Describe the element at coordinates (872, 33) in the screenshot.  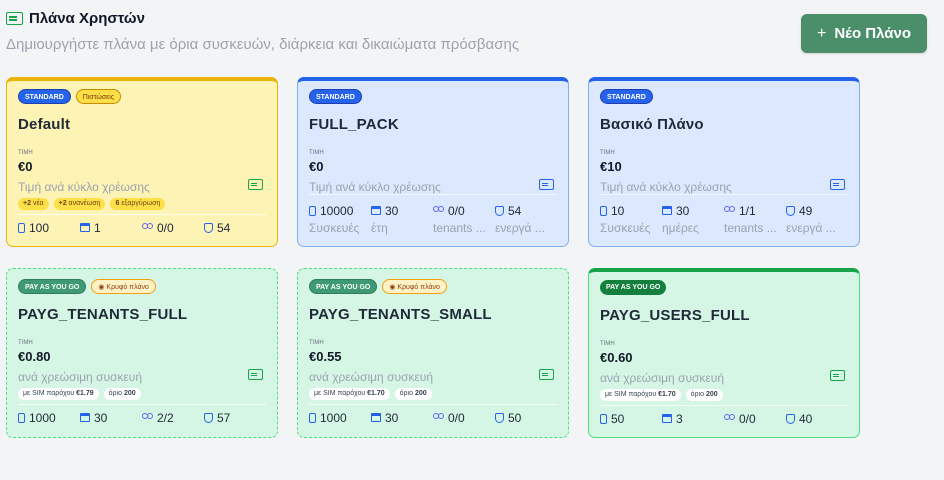
I see `new-plan-label: Νέο Πλάνο` at that location.